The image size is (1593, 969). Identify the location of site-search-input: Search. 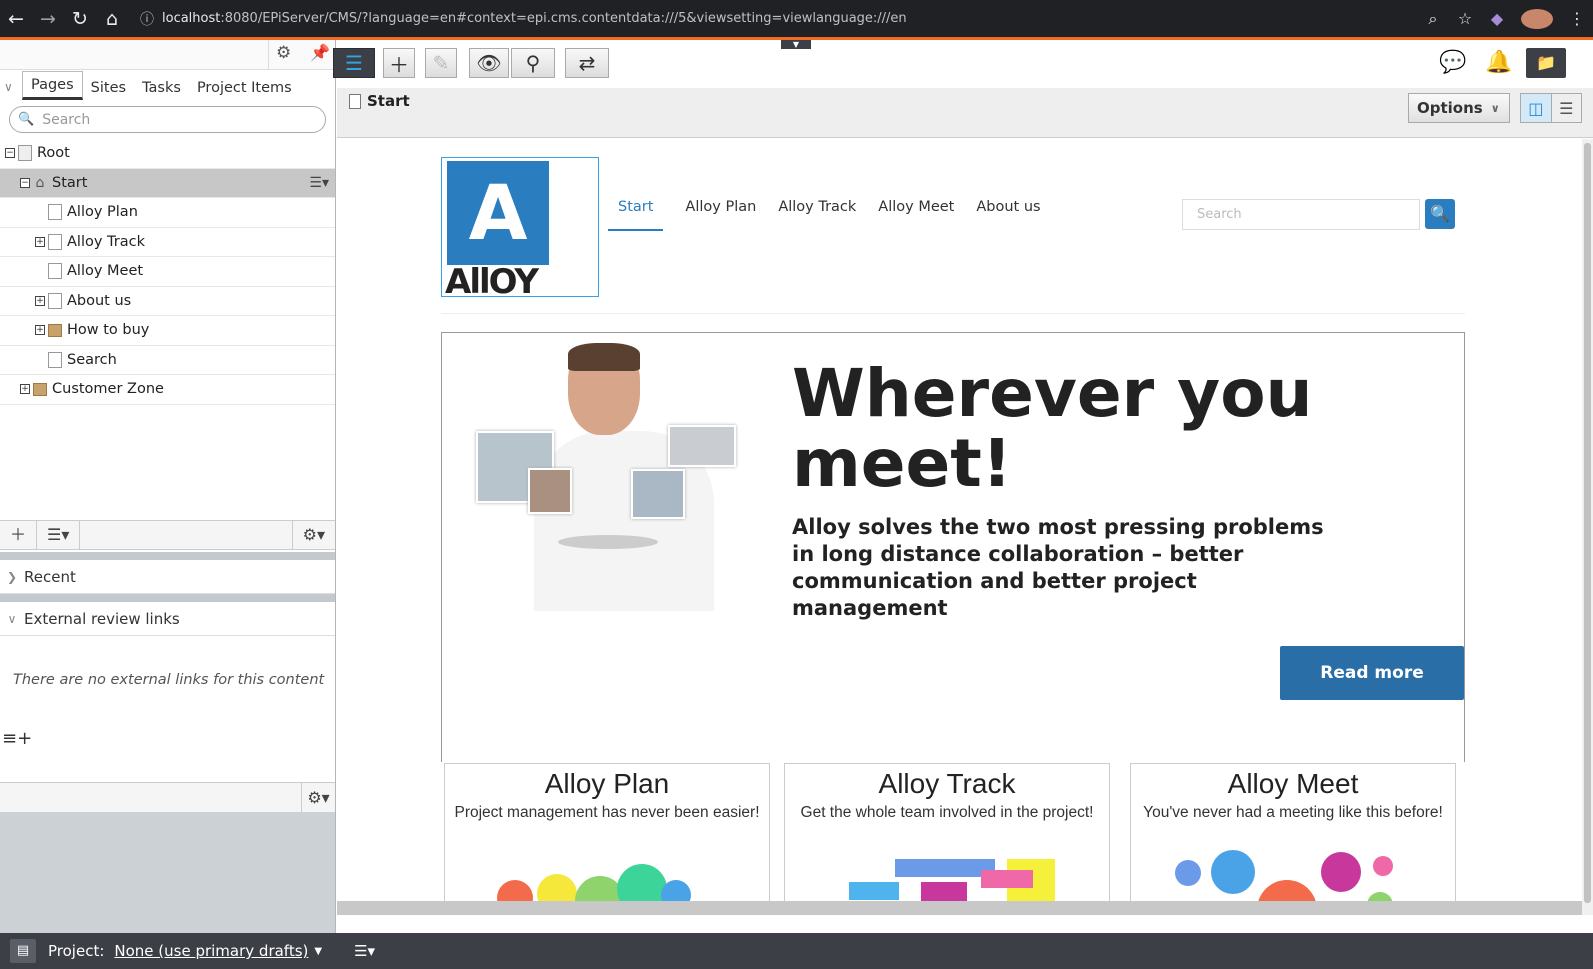
(1301, 214).